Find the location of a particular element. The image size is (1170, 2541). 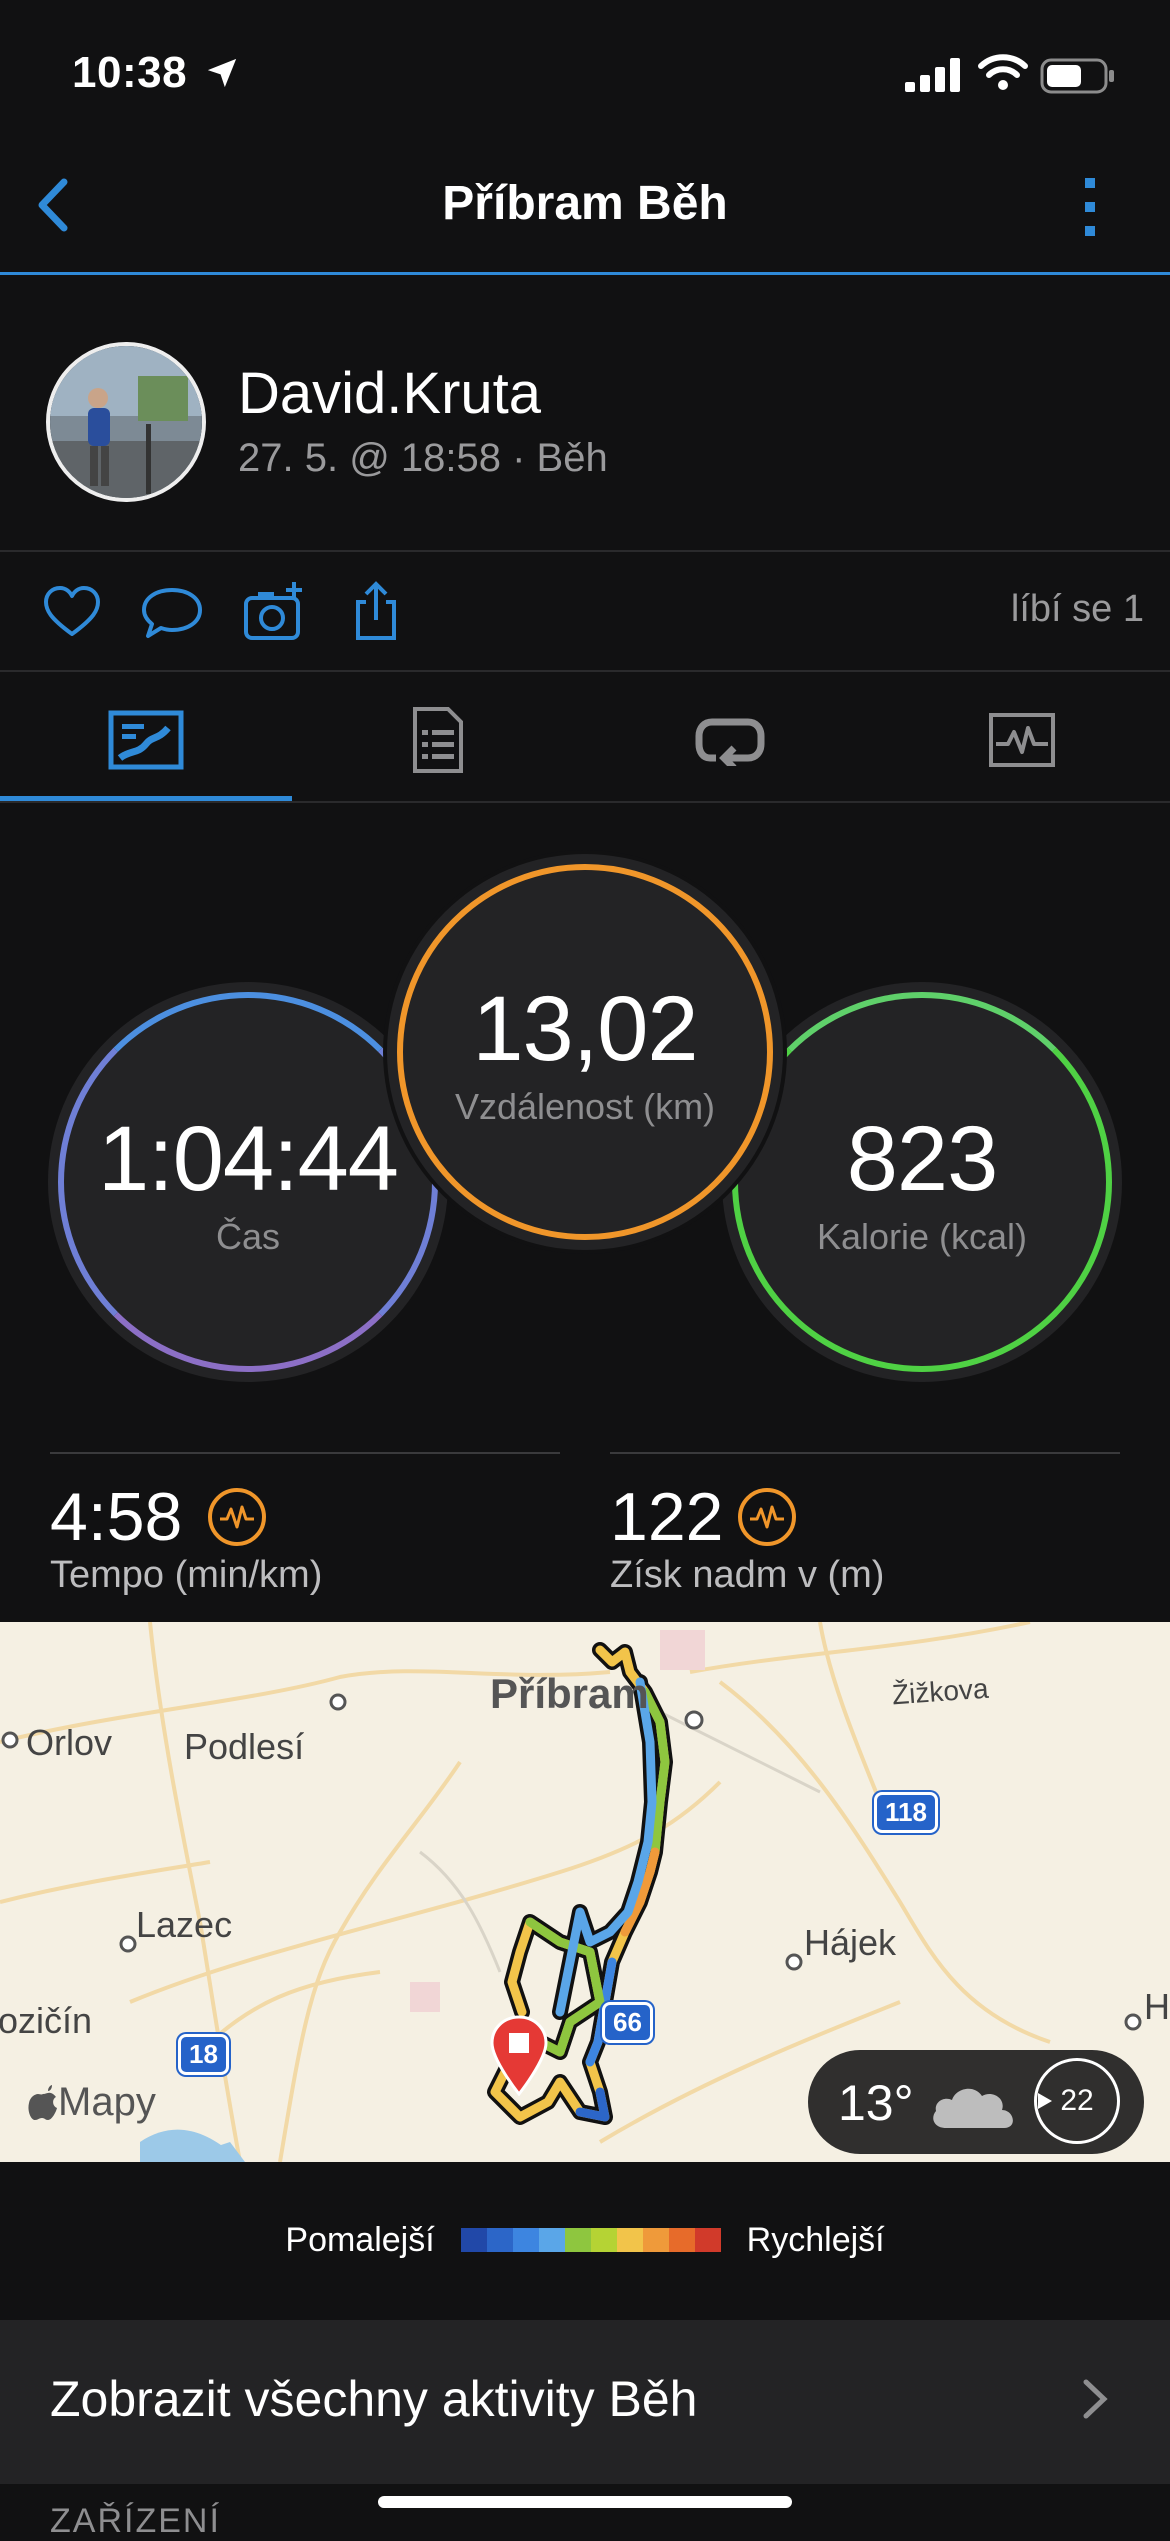

map-attribution-text: Mapy is located at coordinates (107, 2102).